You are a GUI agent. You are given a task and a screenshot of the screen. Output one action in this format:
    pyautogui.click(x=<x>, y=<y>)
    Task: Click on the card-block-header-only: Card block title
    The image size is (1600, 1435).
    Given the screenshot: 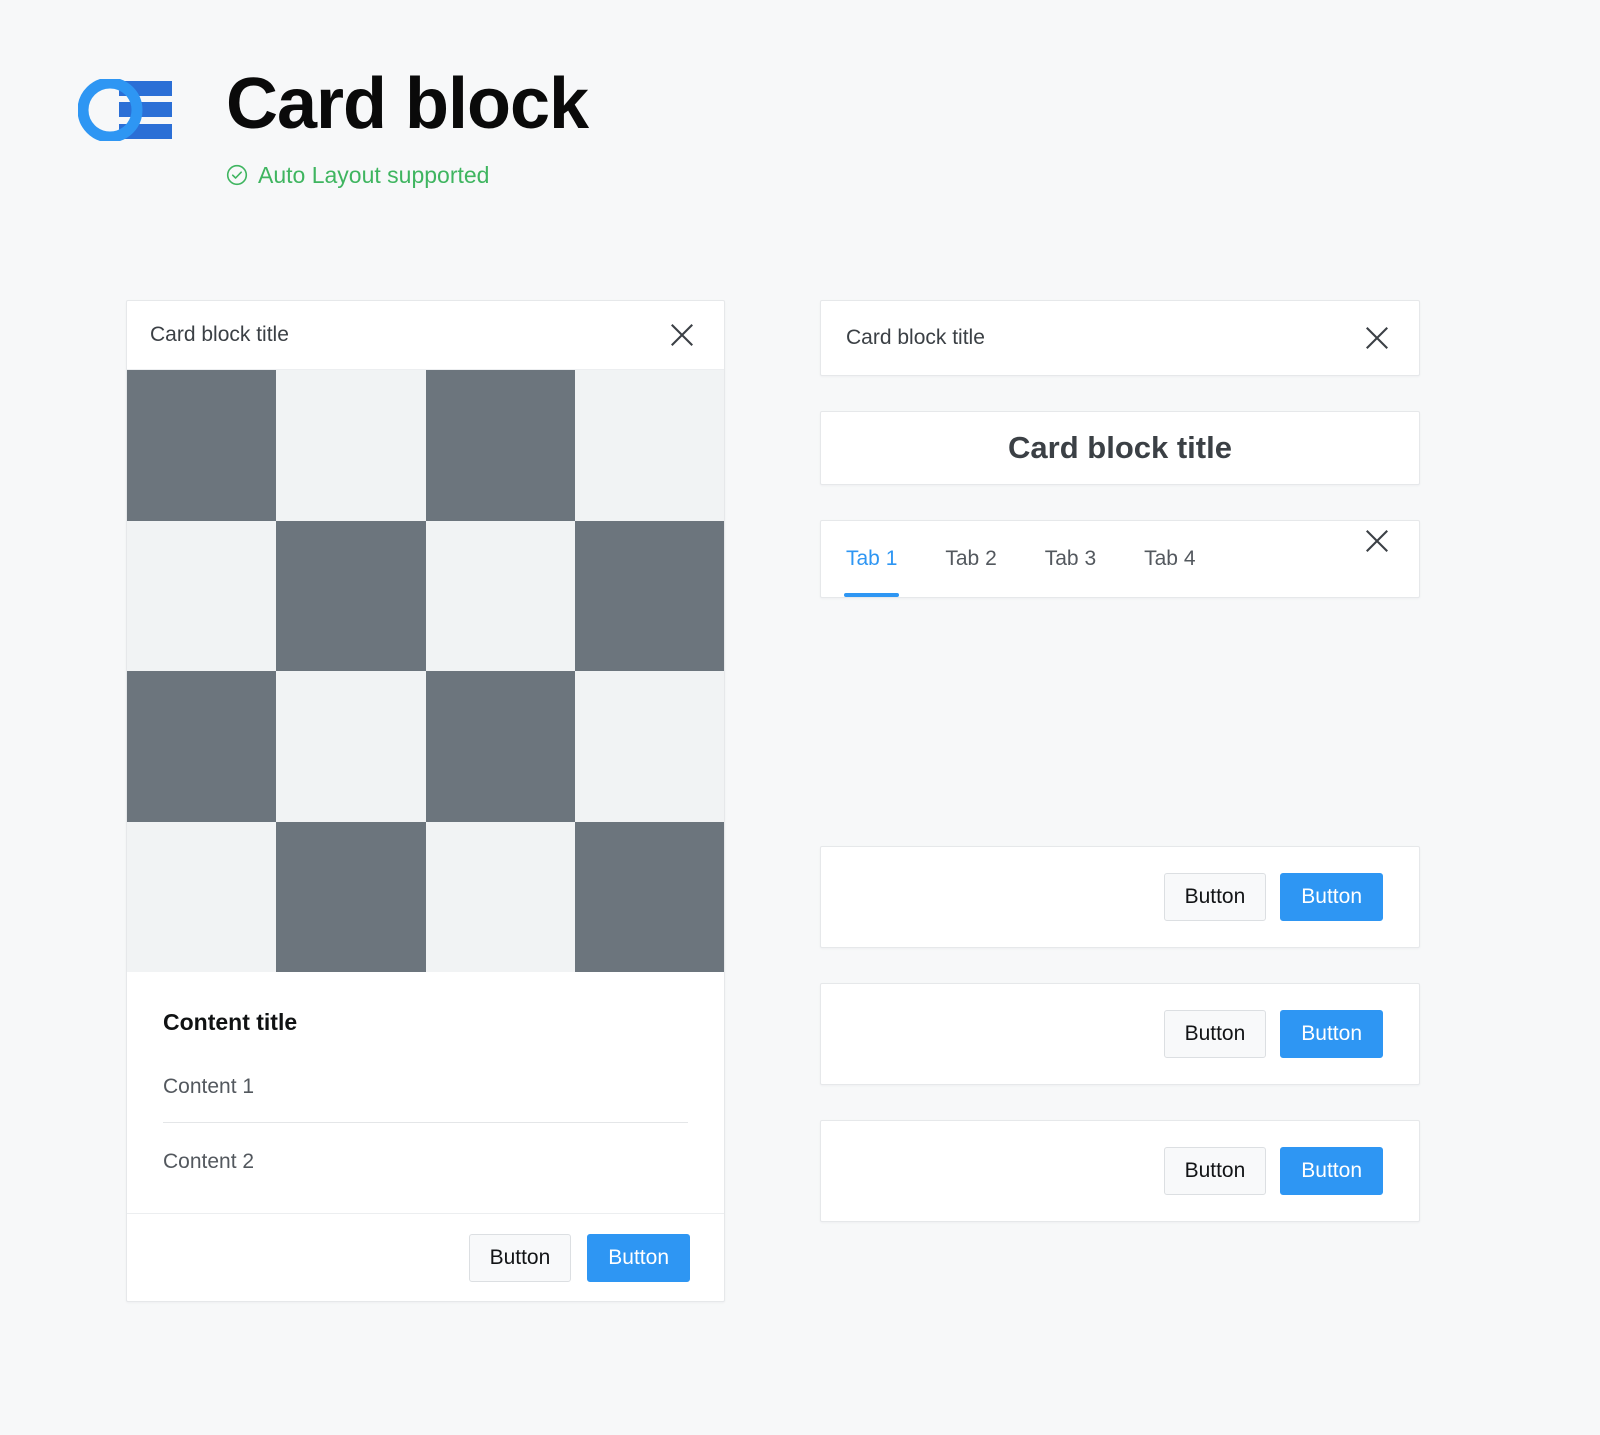 What is the action you would take?
    pyautogui.click(x=1120, y=338)
    